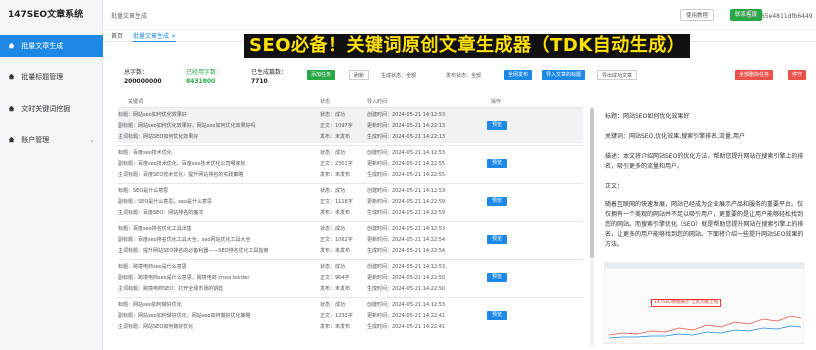 The image size is (816, 350). Describe the element at coordinates (46, 109) in the screenshot. I see `sidebar-item-label: 文时关键词挖掘` at that location.